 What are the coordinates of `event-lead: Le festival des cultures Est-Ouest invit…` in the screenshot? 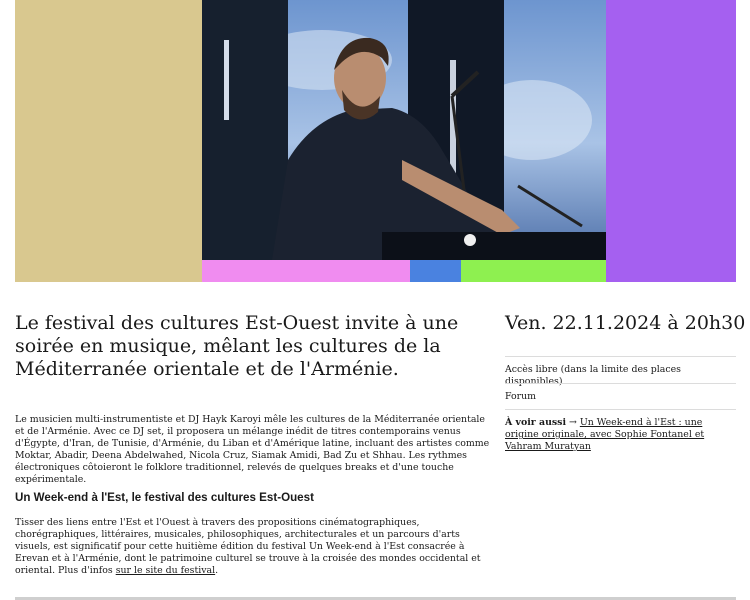 It's located at (237, 346).